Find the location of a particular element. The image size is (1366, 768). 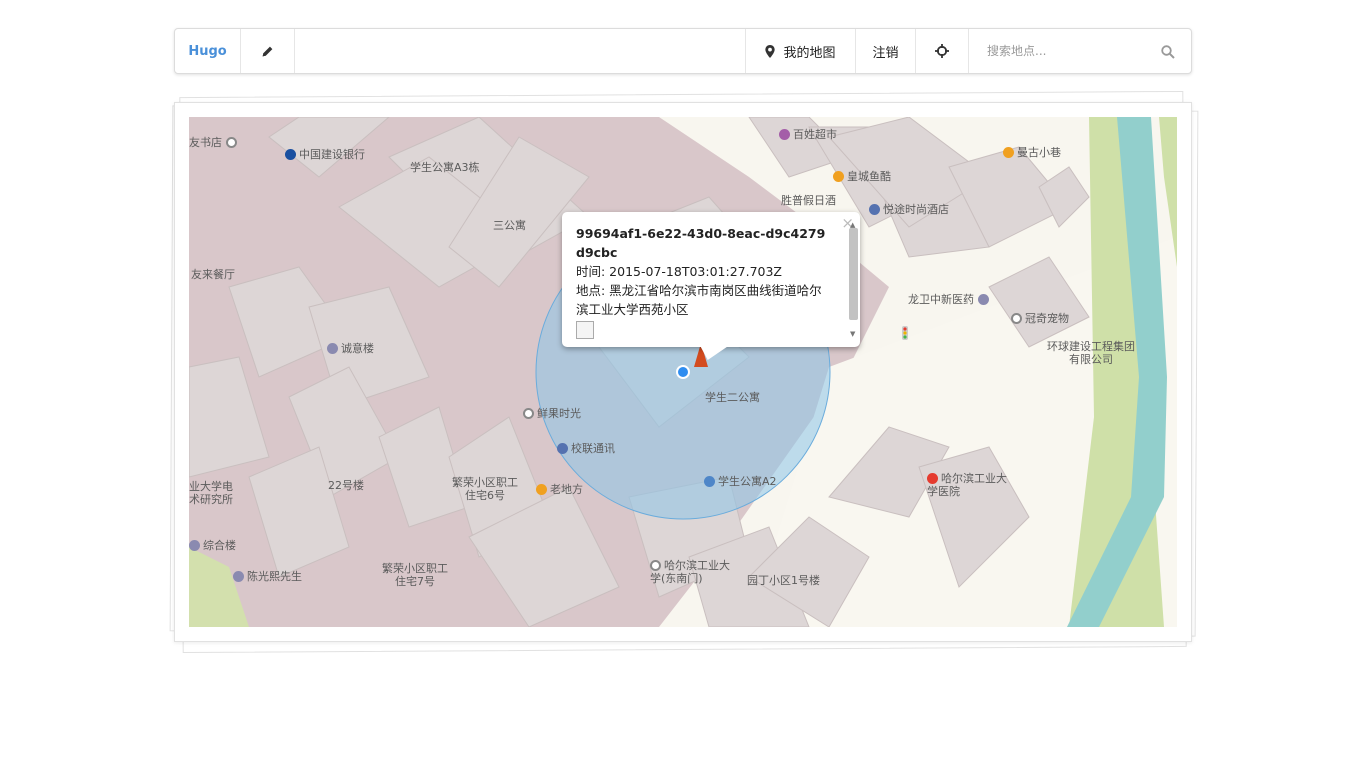

search-box is located at coordinates (1080, 51).